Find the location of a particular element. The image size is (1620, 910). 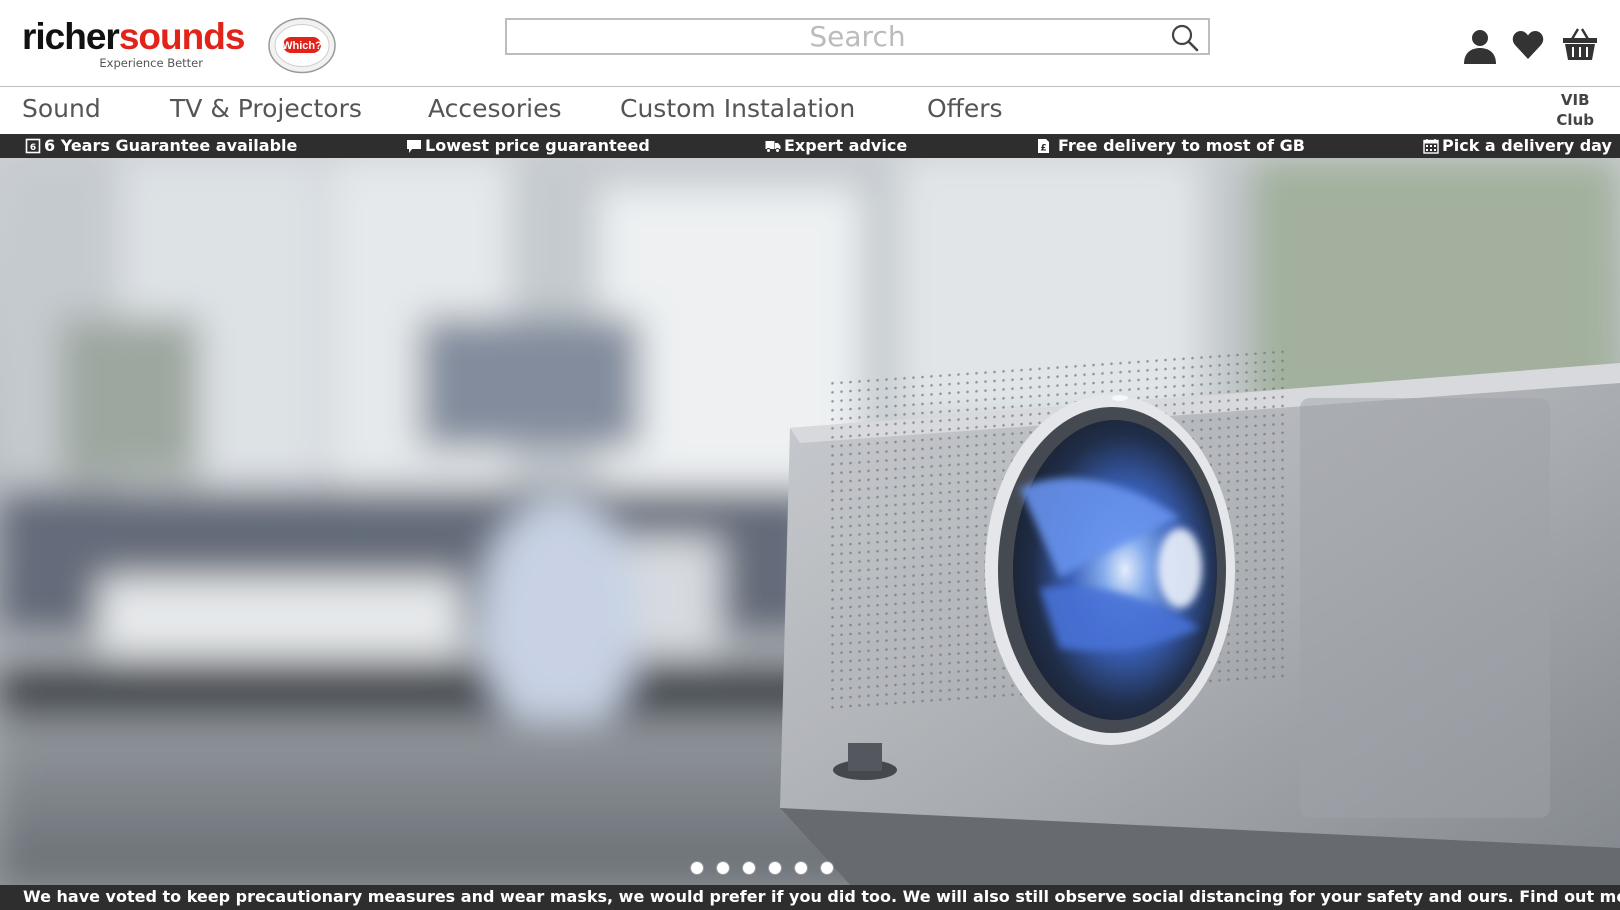

logo-wordmark: richersounds is located at coordinates (133, 36).